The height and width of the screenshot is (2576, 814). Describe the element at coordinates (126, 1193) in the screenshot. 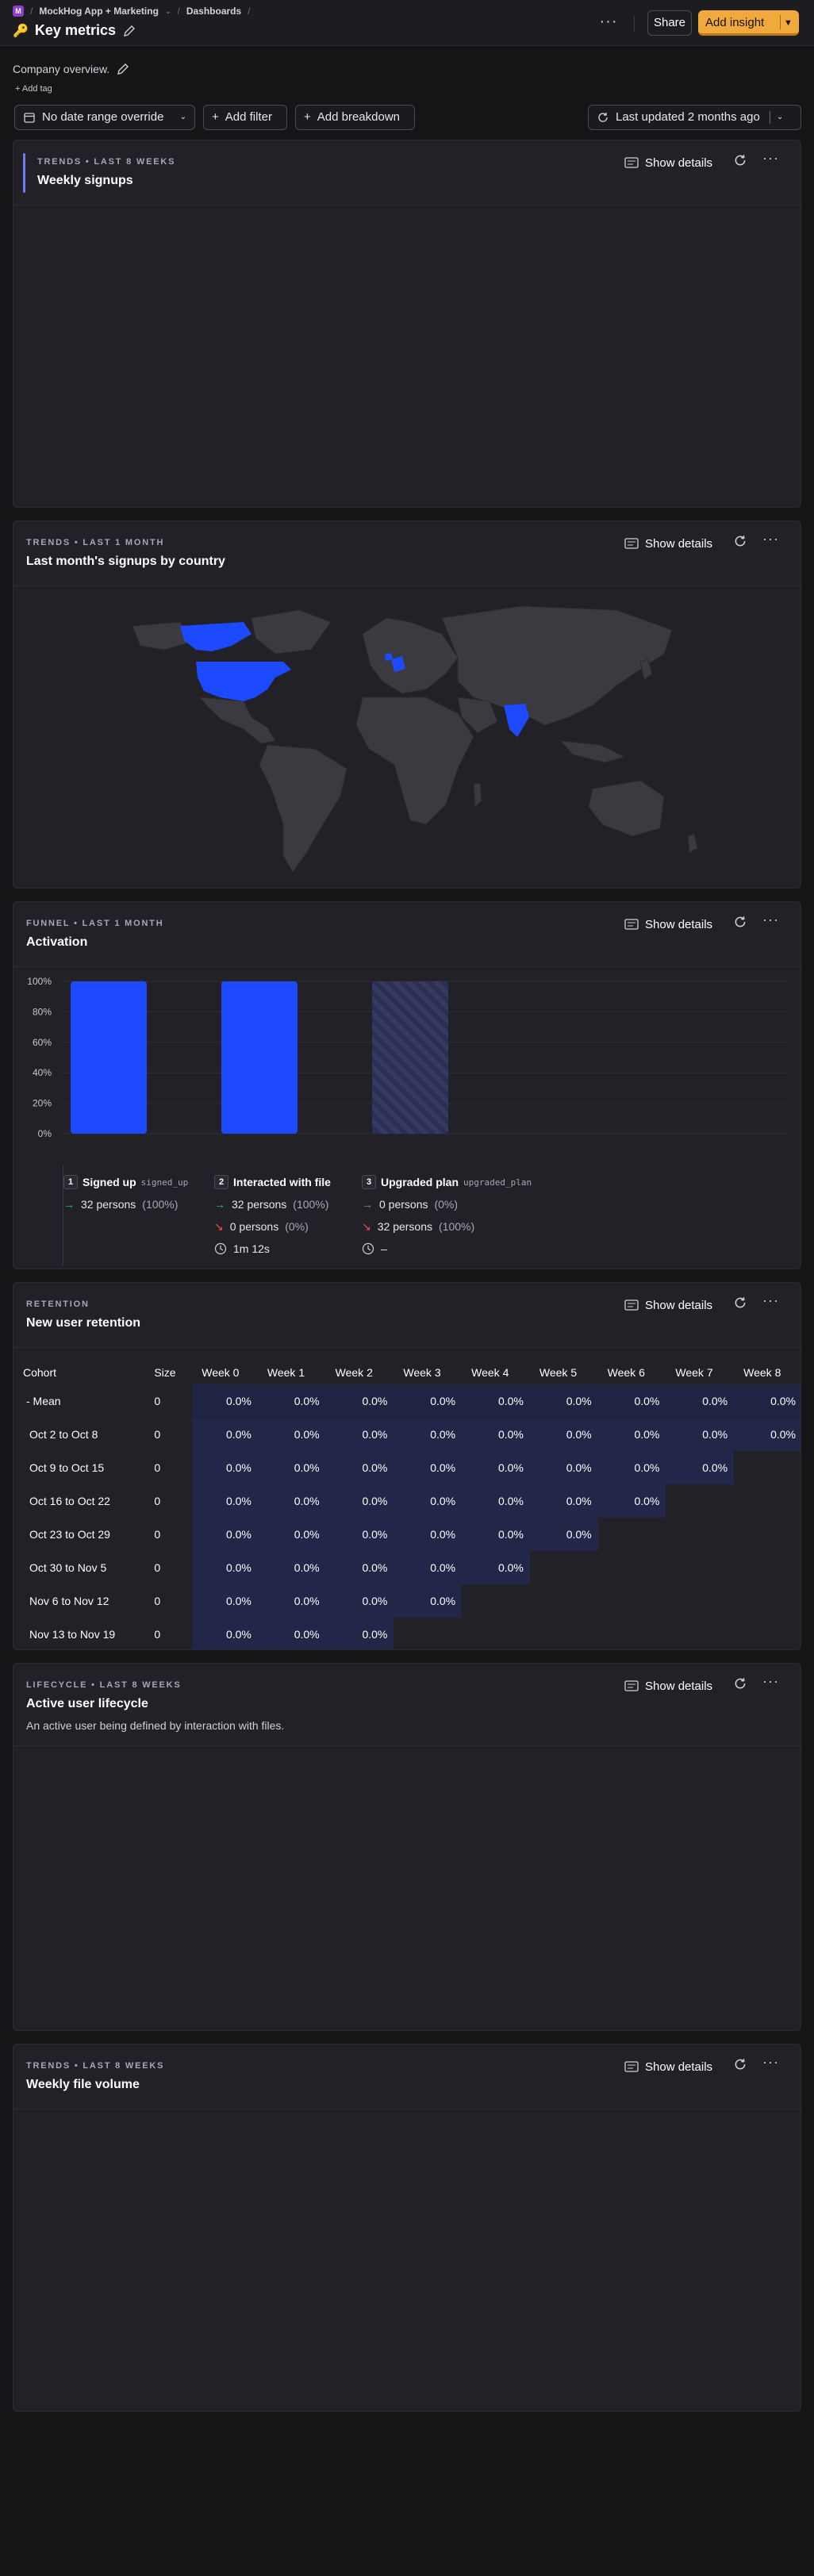

I see `funnel-step: 1 Signed up signed_up → 32 persons (100%)` at that location.